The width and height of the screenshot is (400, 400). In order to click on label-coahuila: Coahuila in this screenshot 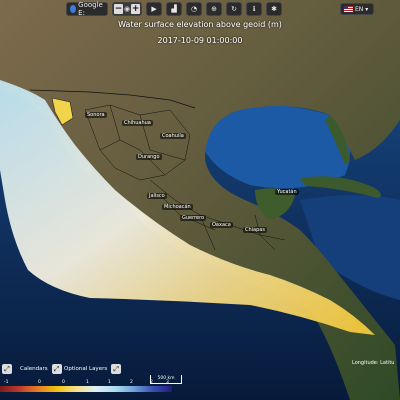, I will do `click(173, 136)`.